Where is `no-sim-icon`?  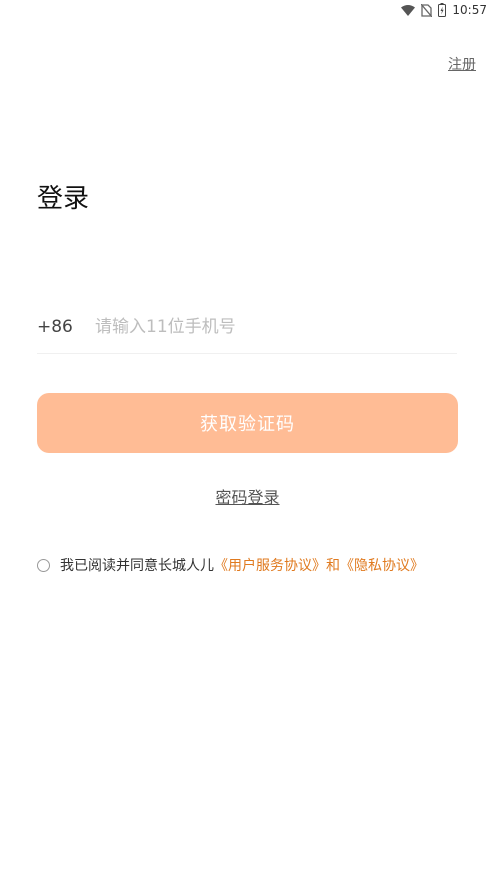 no-sim-icon is located at coordinates (427, 10).